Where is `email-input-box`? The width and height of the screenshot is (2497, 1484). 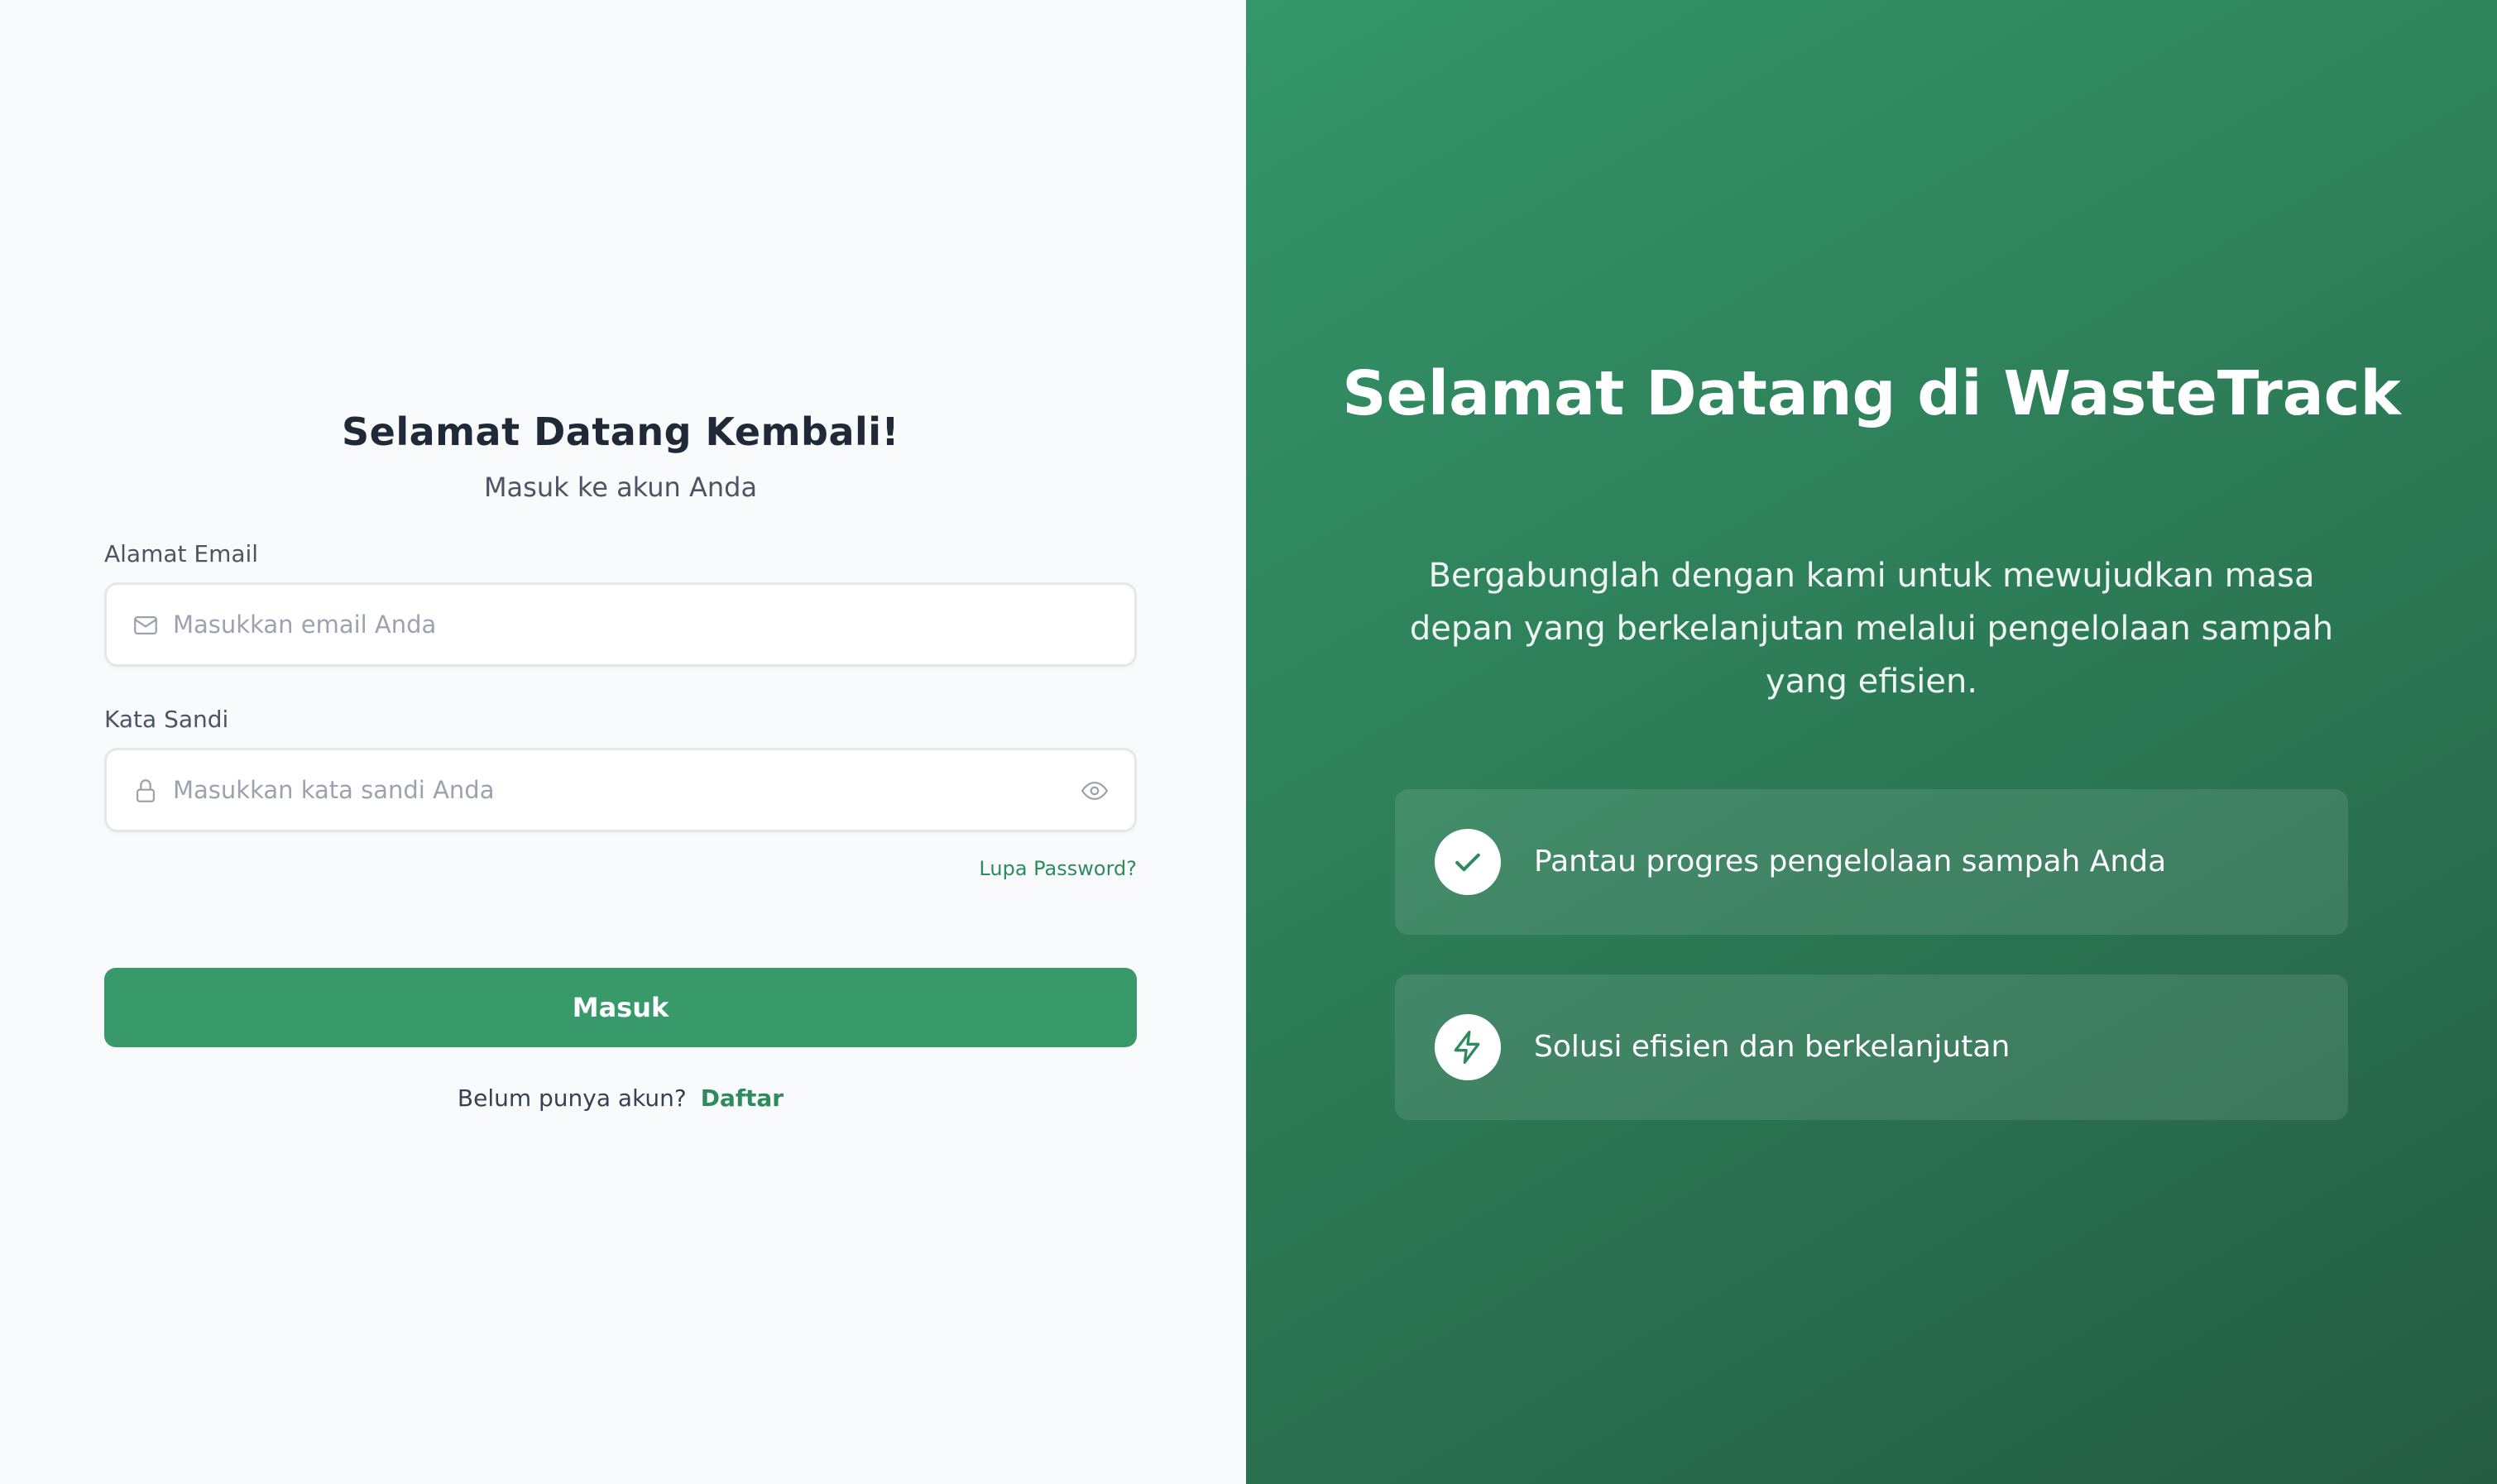
email-input-box is located at coordinates (620, 624).